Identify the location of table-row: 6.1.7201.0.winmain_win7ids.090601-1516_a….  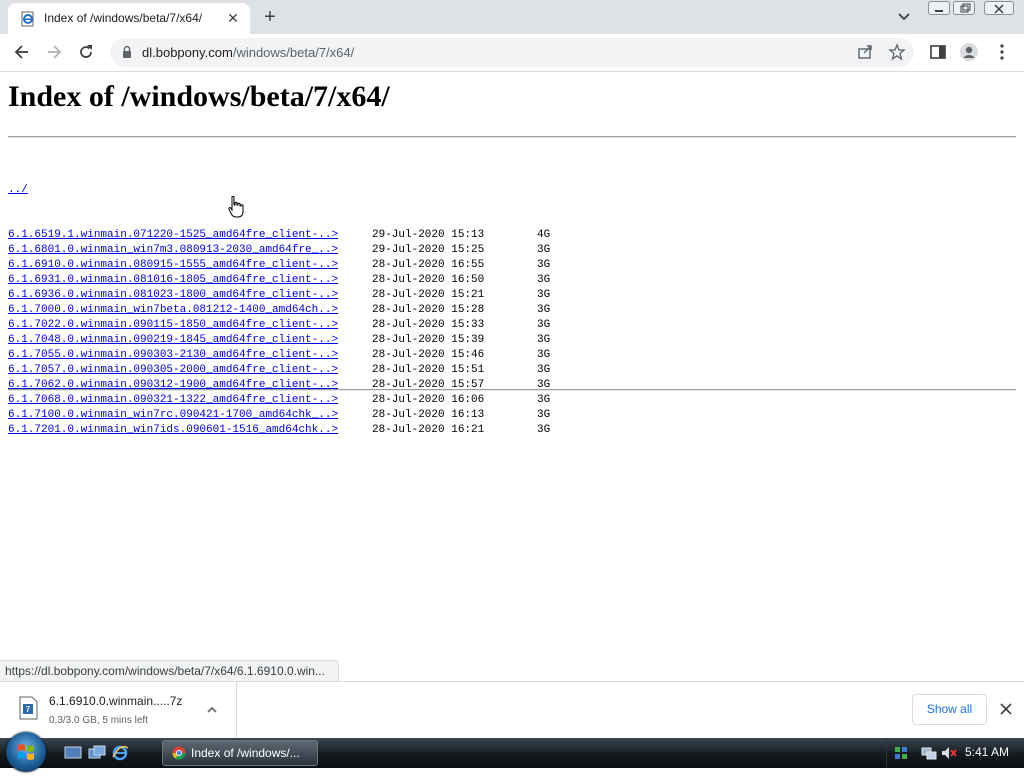
(279, 430).